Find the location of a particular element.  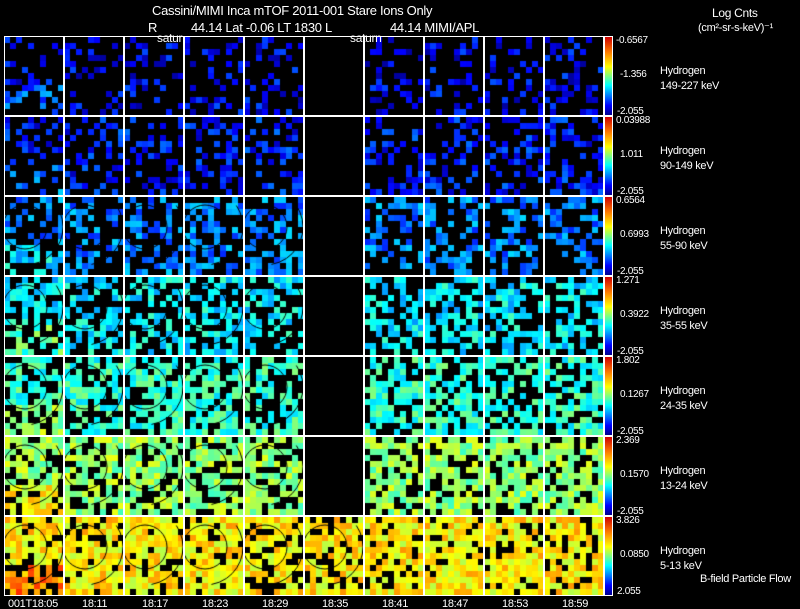

colorbar-mid-label: 0.6993 is located at coordinates (634, 234).